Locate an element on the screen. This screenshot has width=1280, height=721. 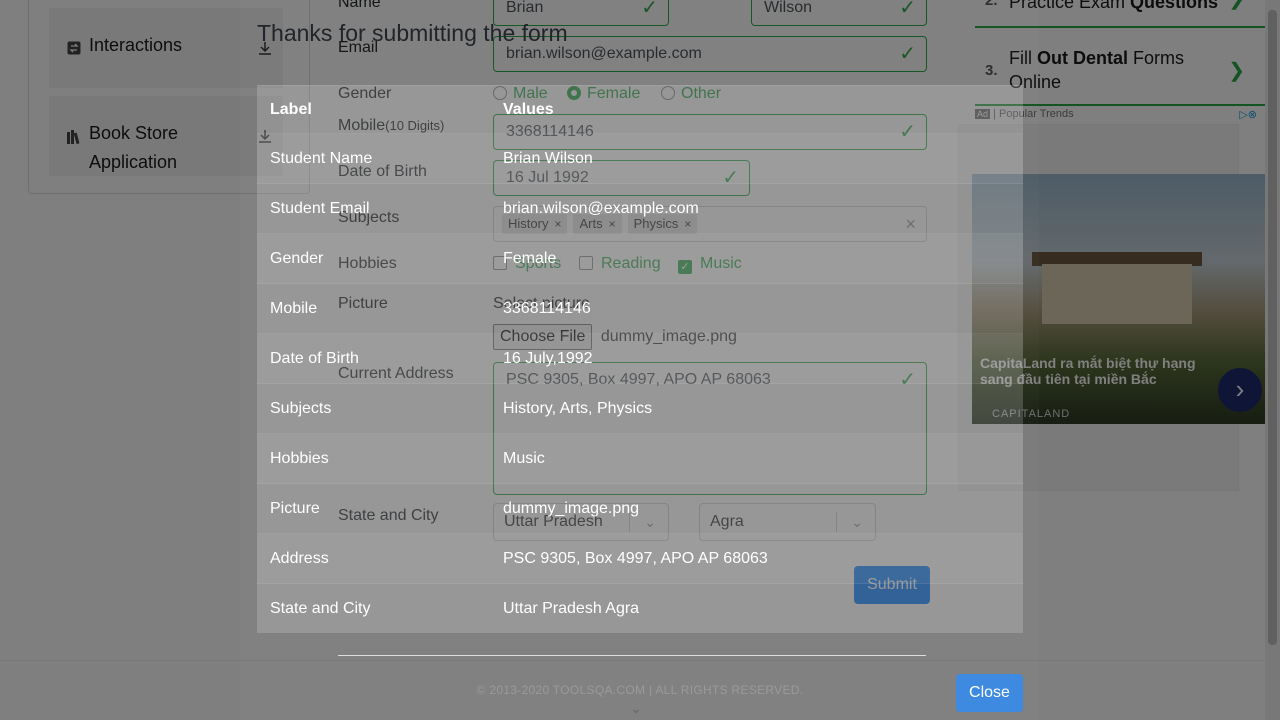
table-row: Student Email brian.wilson@example.com is located at coordinates (640, 208).